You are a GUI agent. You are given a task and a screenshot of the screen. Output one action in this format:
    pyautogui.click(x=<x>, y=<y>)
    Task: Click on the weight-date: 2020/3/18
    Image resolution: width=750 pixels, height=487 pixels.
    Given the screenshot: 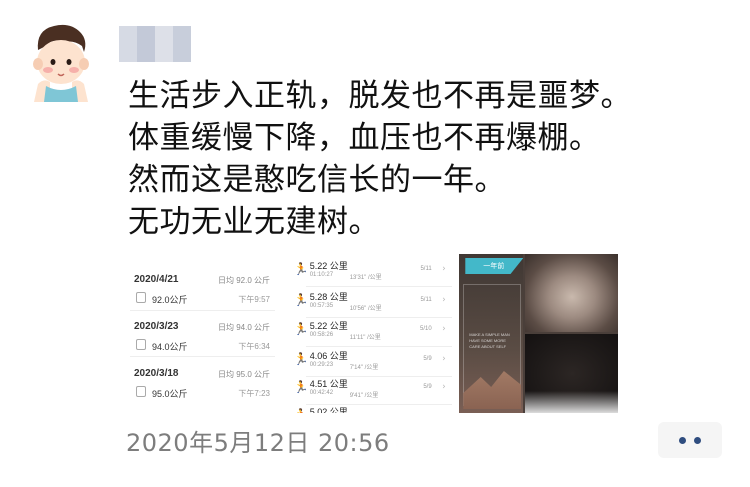 What is the action you would take?
    pyautogui.click(x=156, y=373)
    